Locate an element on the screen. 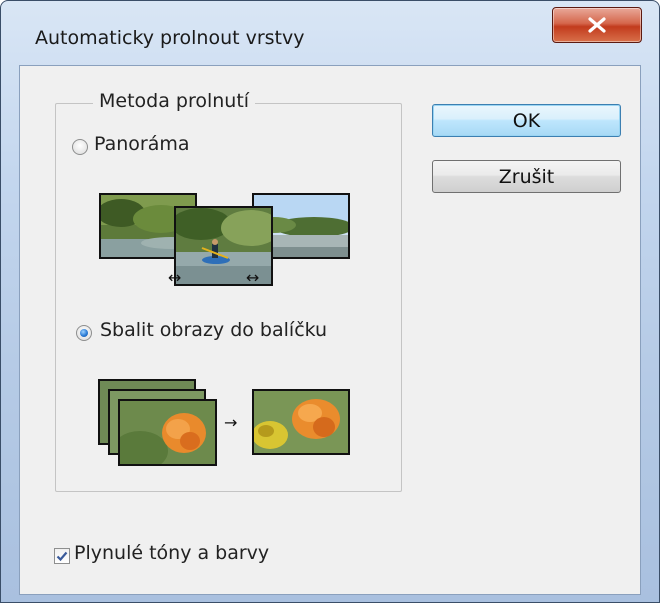  title-bar: Automaticky prolnout vrstvy is located at coordinates (330, 32).